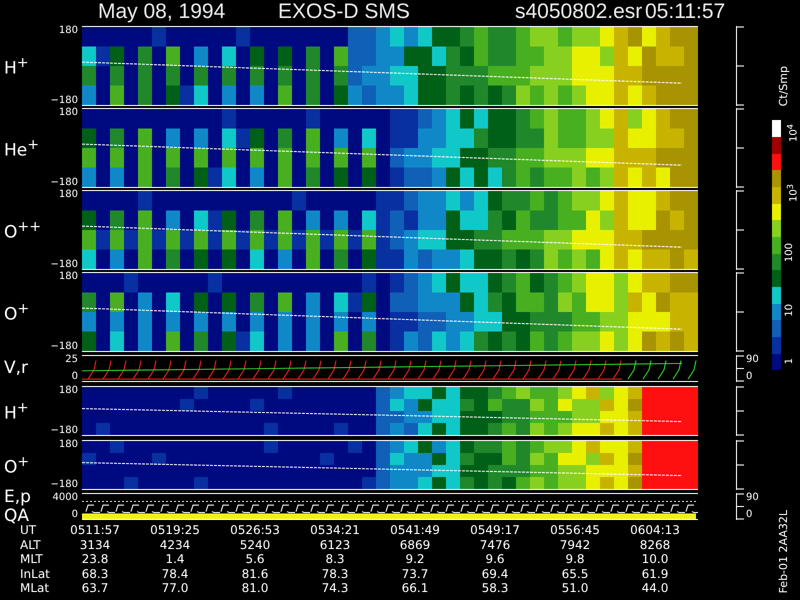  Describe the element at coordinates (65, 498) in the screenshot. I see `axis-tick-label: 4000` at that location.